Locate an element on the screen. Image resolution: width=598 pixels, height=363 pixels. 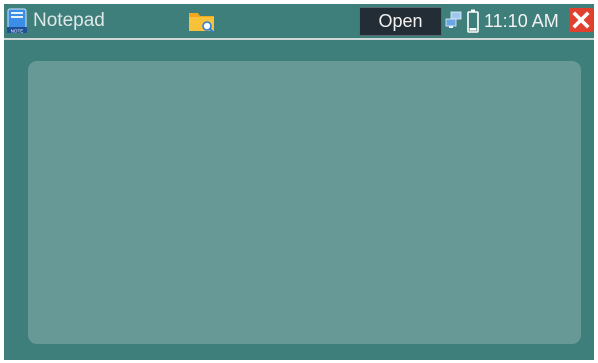
folder-search-icon is located at coordinates (201, 23).